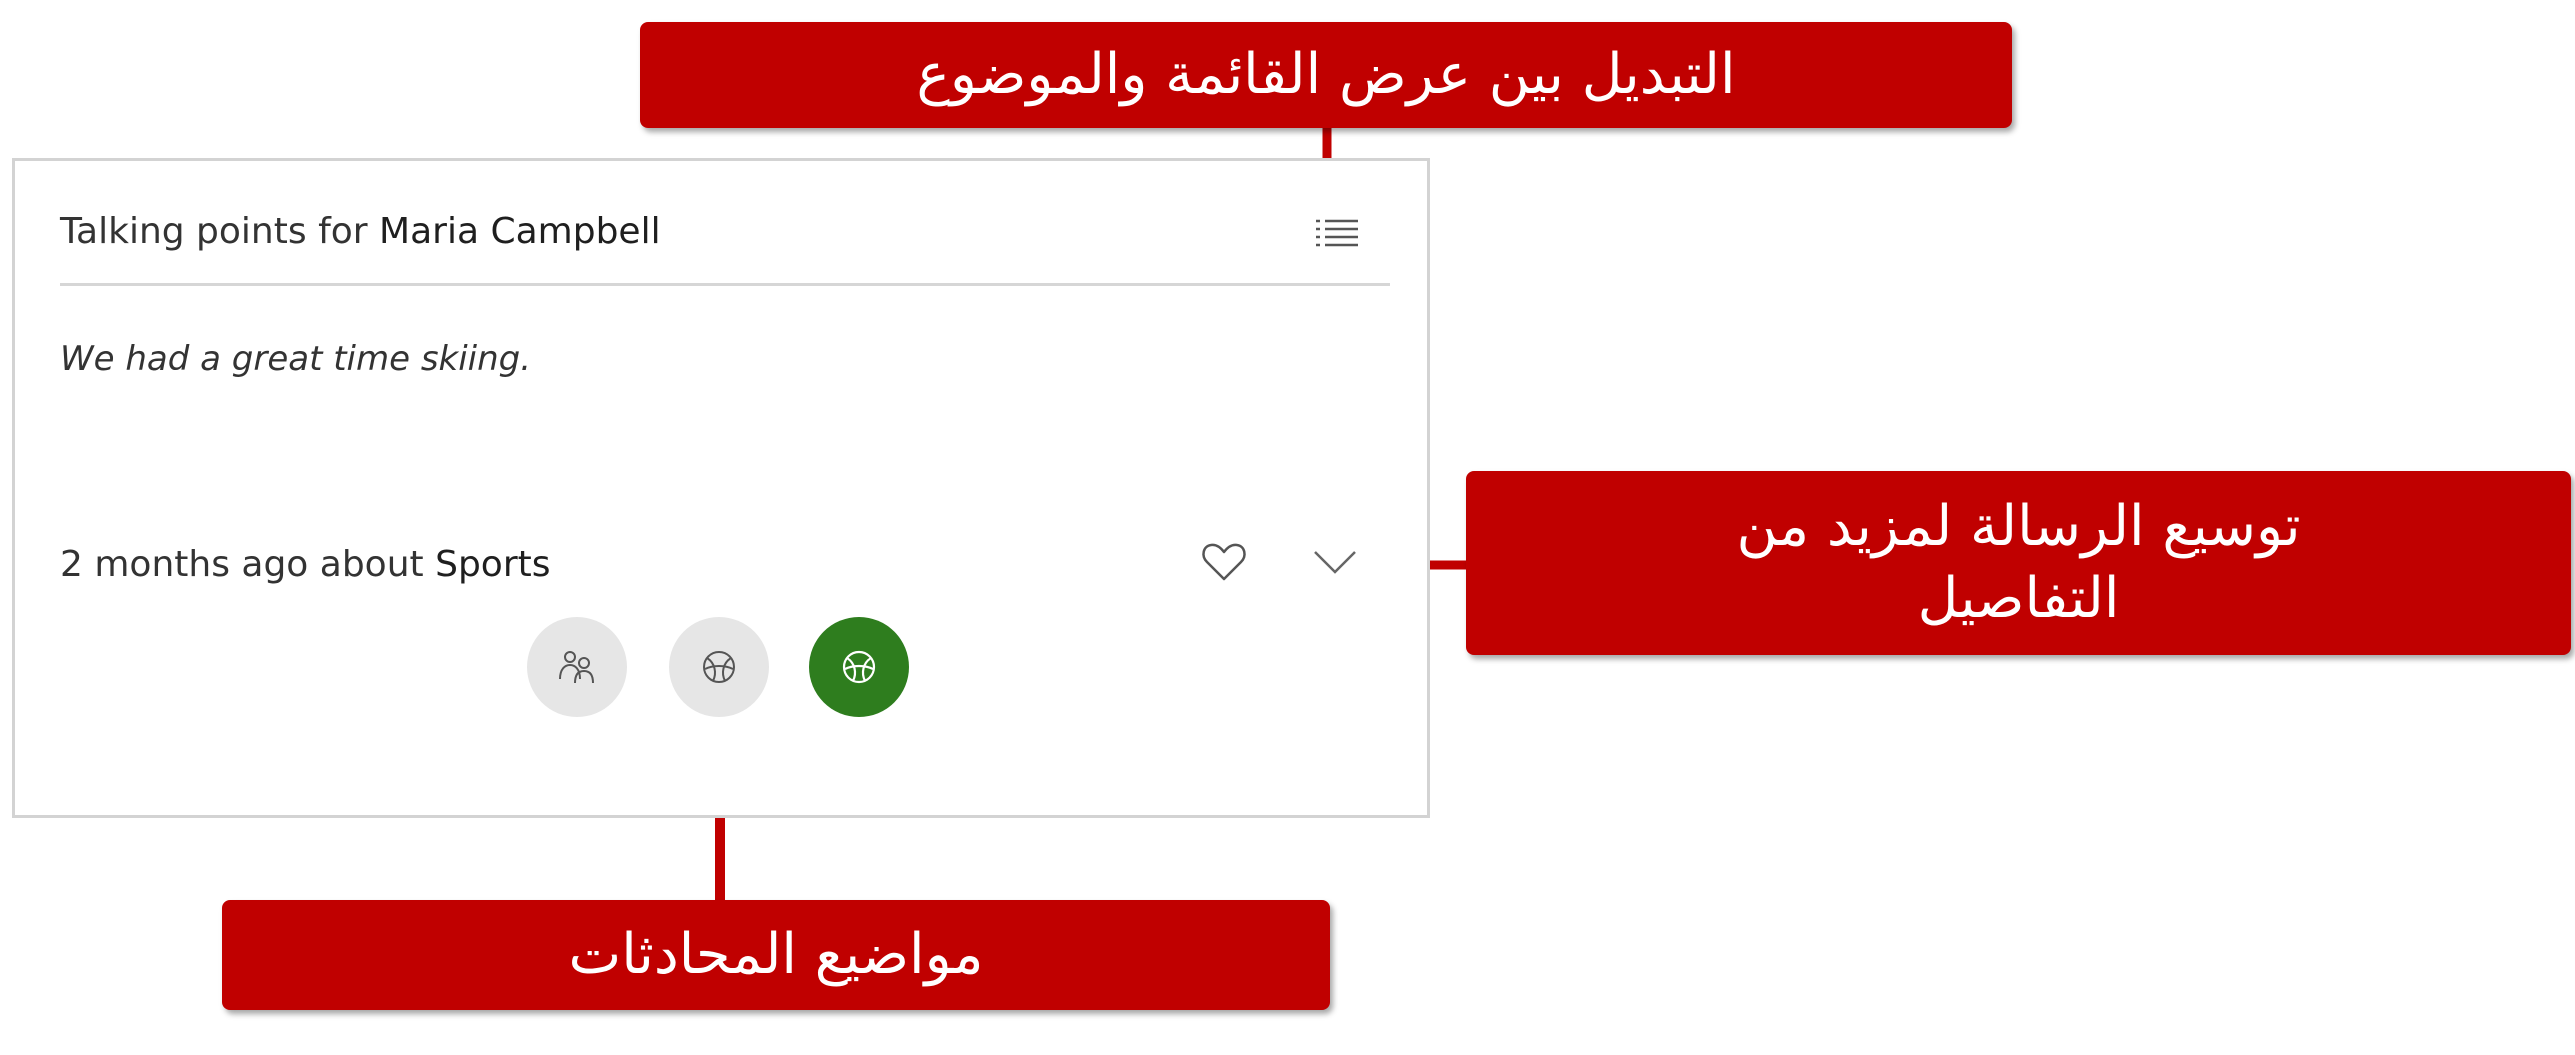 The width and height of the screenshot is (2575, 1055). I want to click on annotation-expand-line2: التفاصيل, so click(2018, 598).